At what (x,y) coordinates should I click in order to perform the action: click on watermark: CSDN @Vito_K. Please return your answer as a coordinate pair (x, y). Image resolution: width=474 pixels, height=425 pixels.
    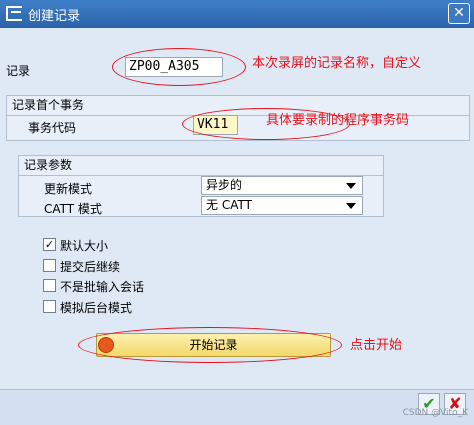
    Looking at the image, I should click on (435, 413).